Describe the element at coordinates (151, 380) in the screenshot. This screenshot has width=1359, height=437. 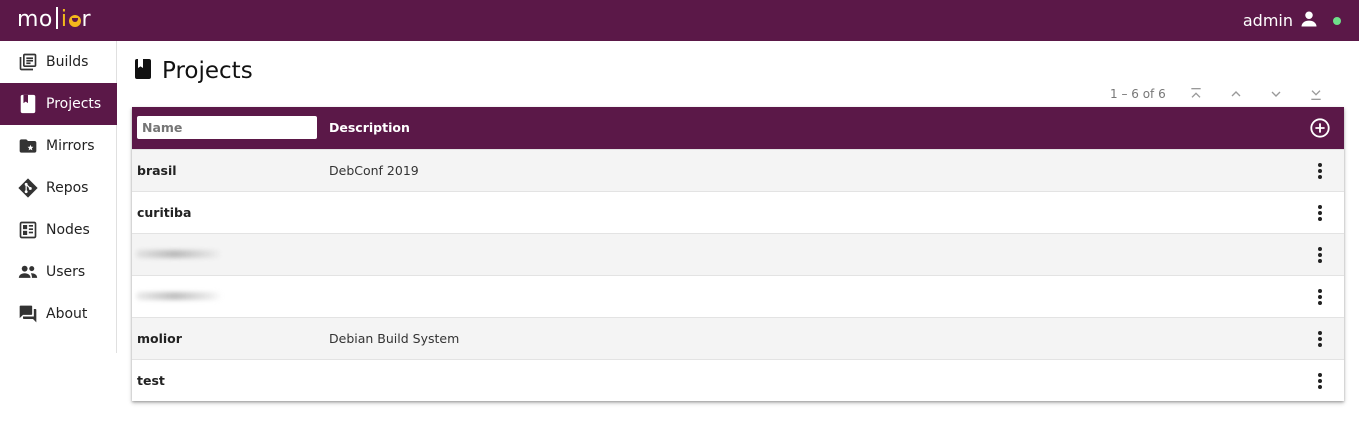
I see `project-name: test` at that location.